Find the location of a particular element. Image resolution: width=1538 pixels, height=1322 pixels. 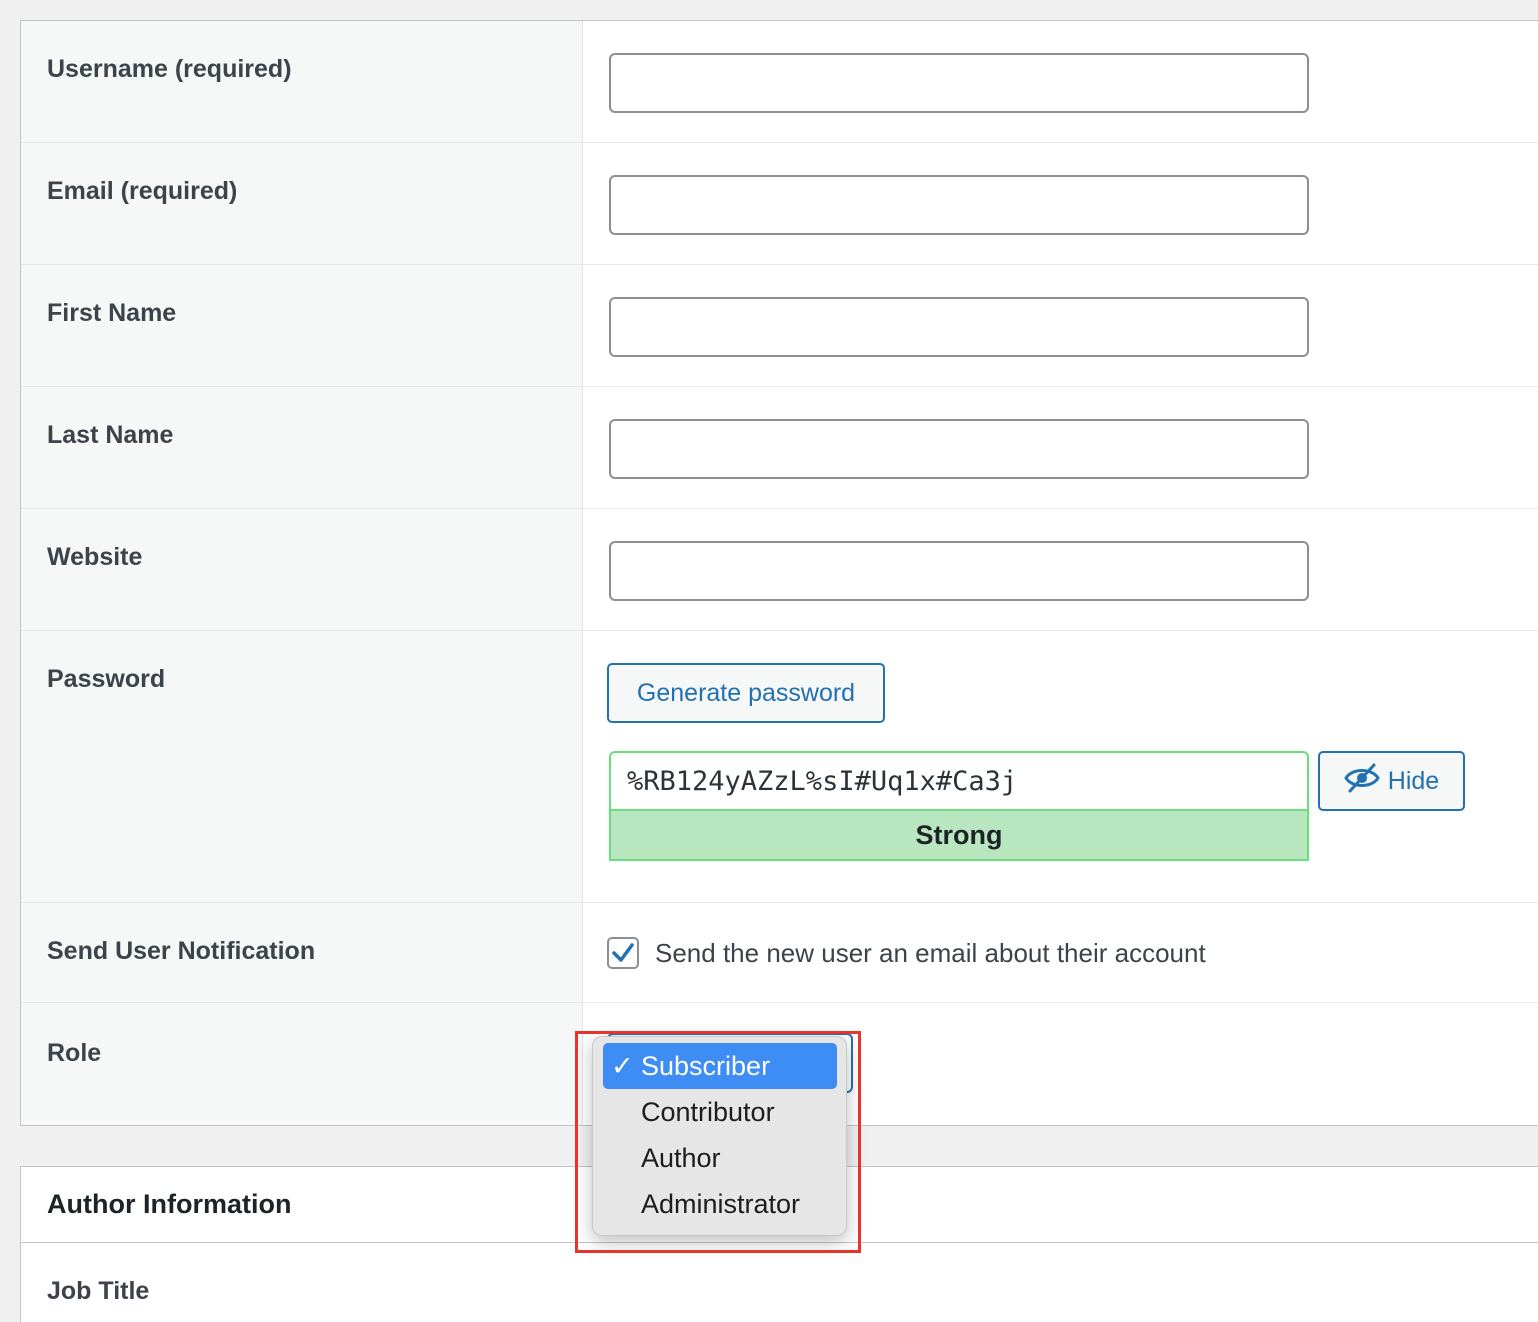

notification-label: Send User Notification is located at coordinates (181, 951).